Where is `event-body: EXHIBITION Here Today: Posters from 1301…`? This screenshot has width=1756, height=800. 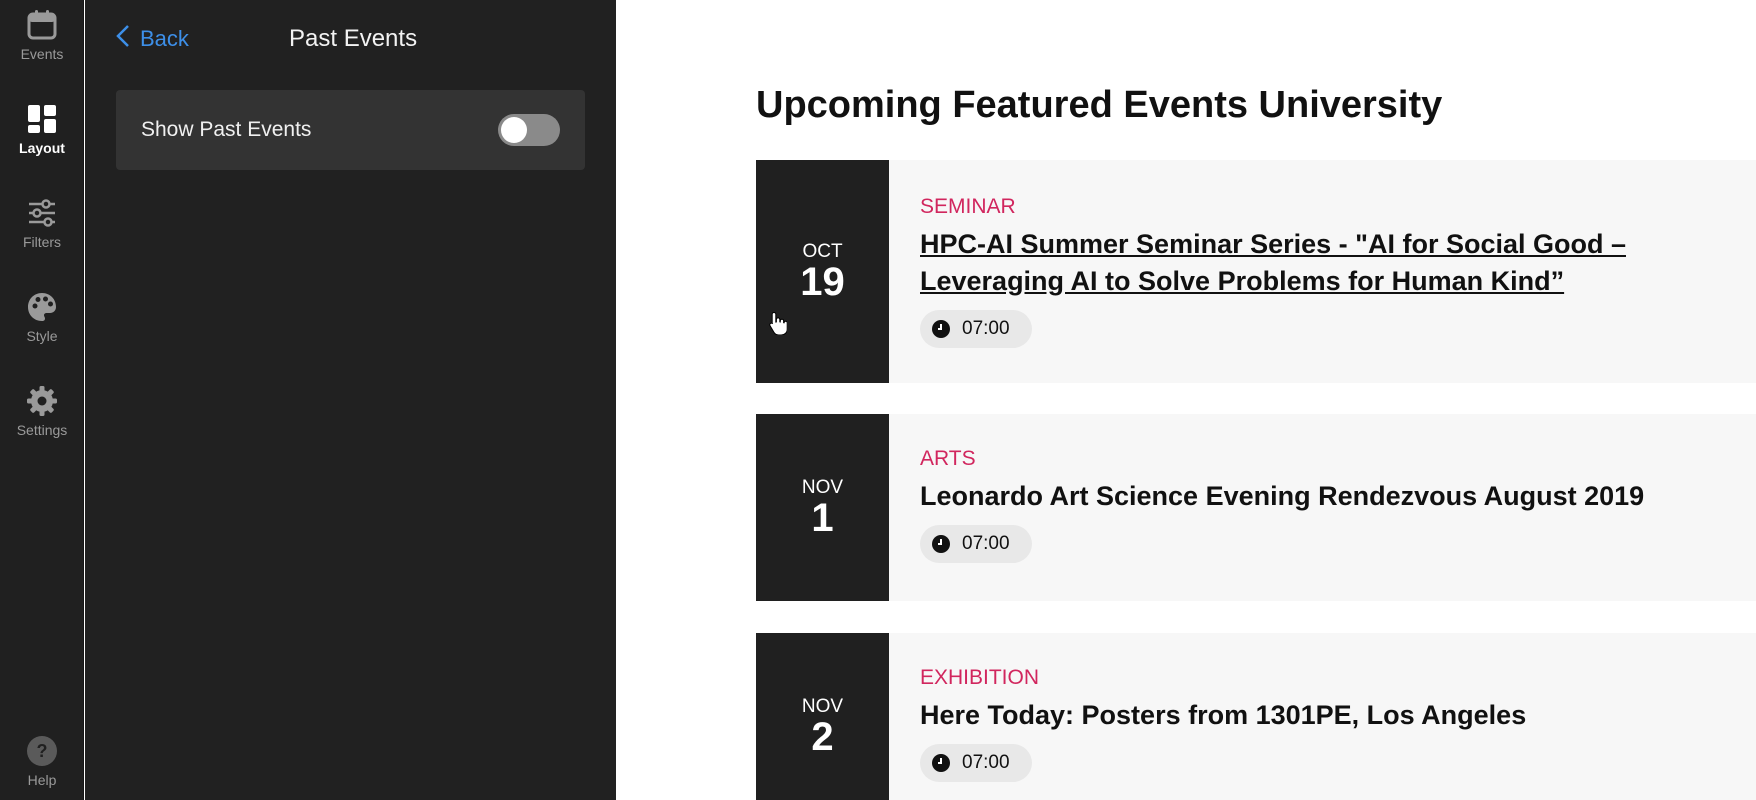 event-body: EXHIBITION Here Today: Posters from 1301… is located at coordinates (1330, 723).